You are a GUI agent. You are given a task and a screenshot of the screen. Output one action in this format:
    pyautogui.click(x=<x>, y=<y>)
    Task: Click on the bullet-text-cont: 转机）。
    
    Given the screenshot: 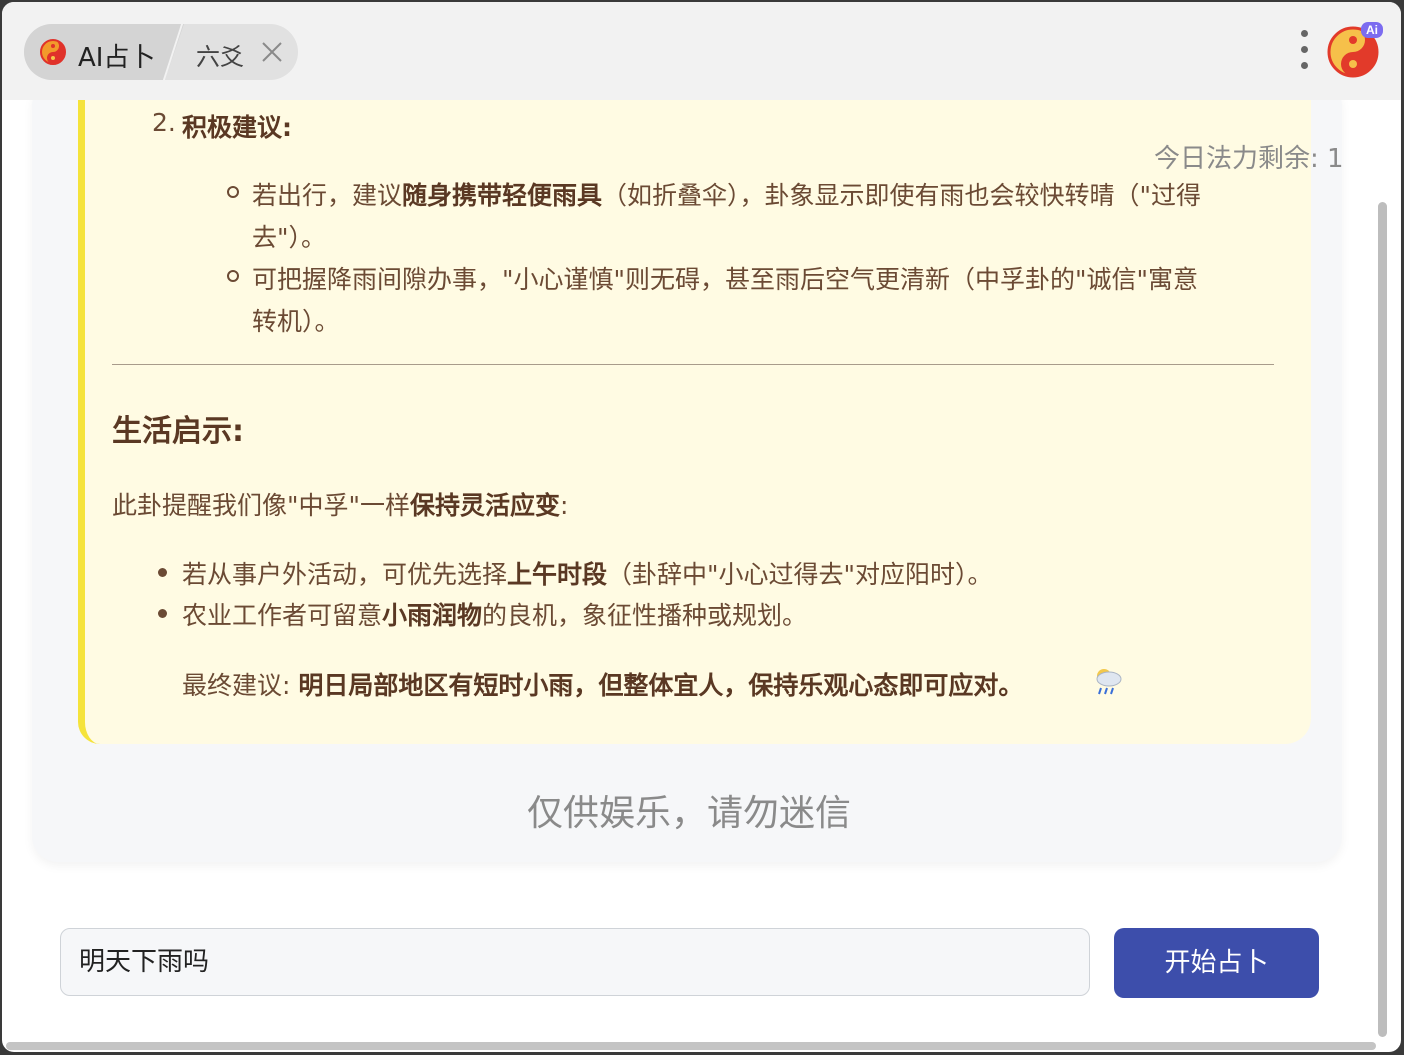 What is the action you would take?
    pyautogui.click(x=296, y=321)
    